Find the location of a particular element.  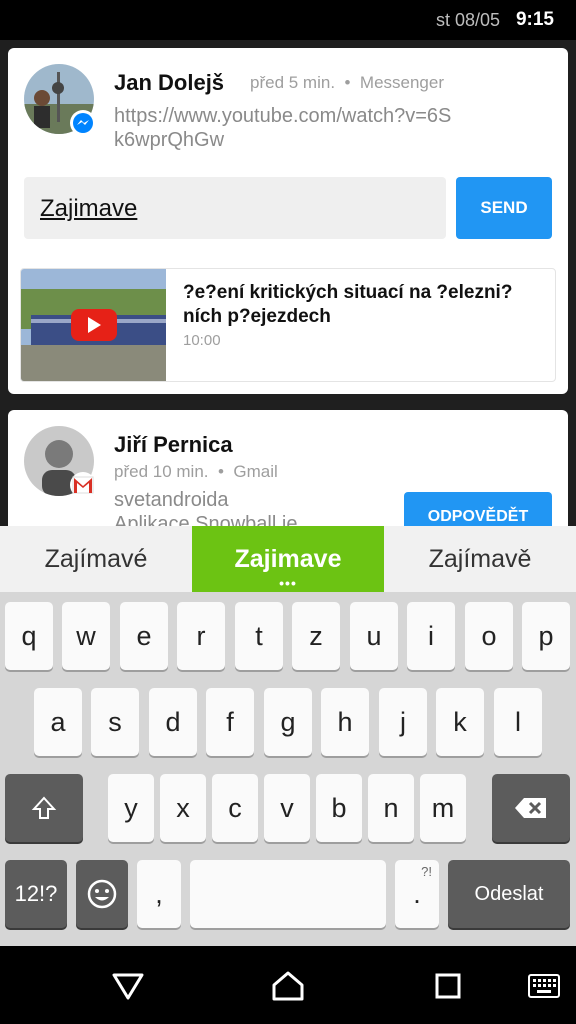

key-q: q is located at coordinates (29, 636).